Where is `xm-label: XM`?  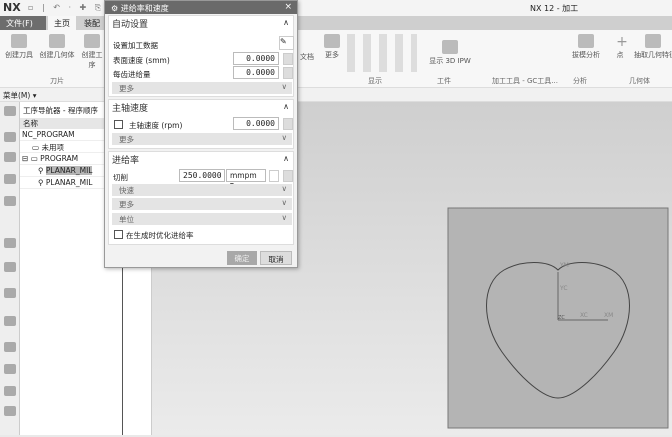
xm-label: XM is located at coordinates (608, 315).